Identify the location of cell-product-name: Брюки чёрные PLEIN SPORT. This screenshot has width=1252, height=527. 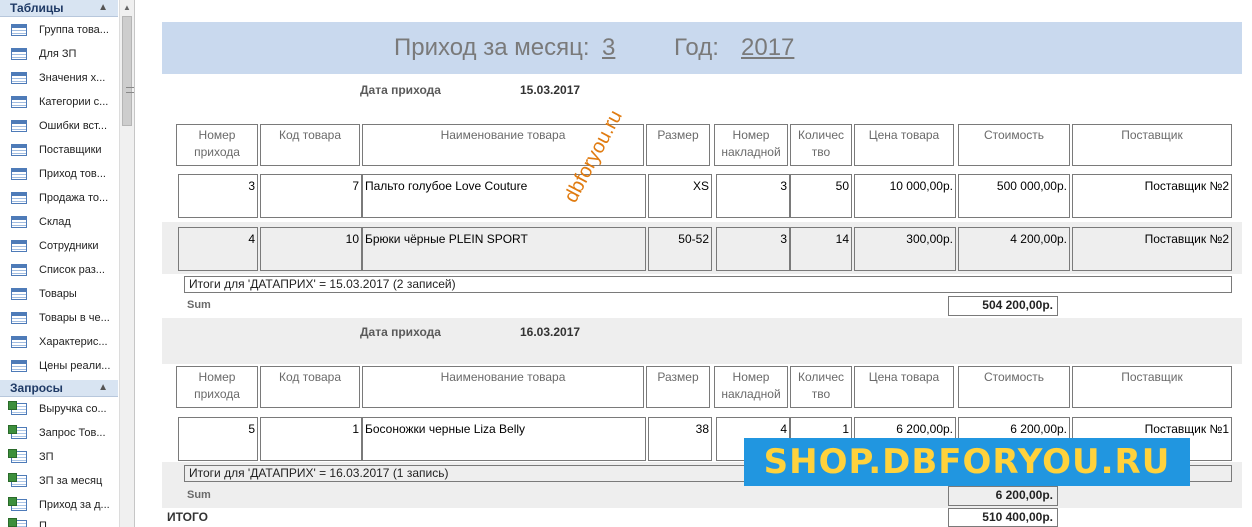
(504, 249).